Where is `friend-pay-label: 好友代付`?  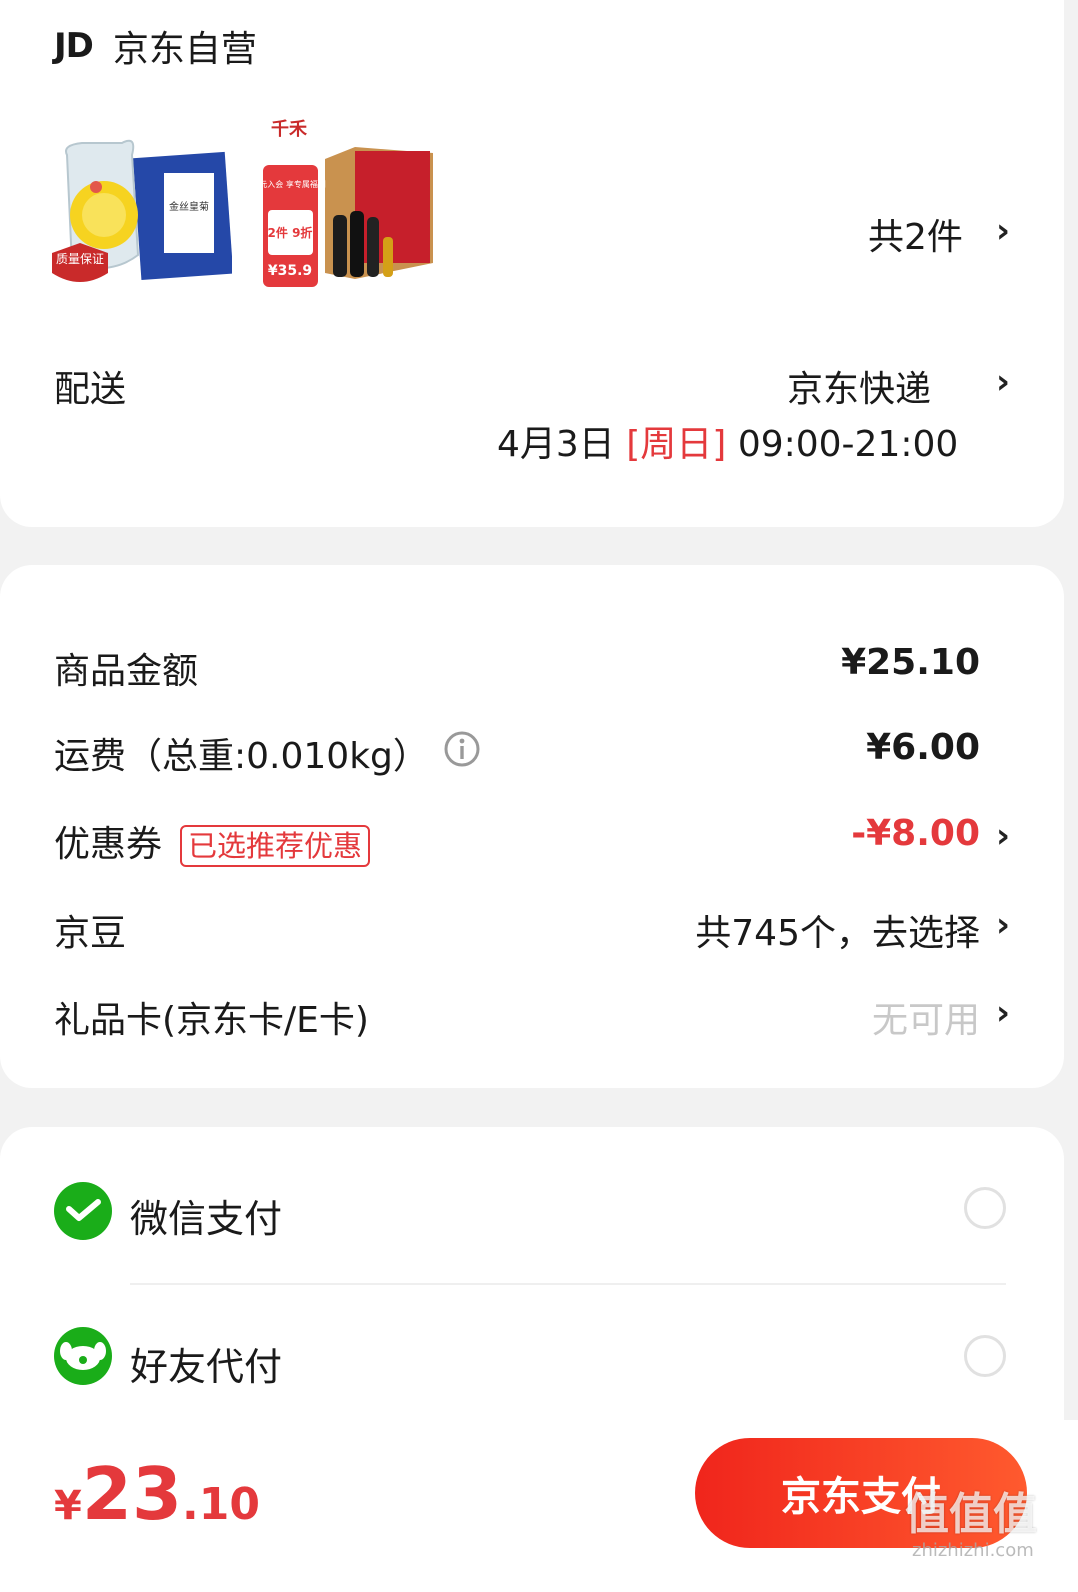 friend-pay-label: 好友代付 is located at coordinates (206, 1363).